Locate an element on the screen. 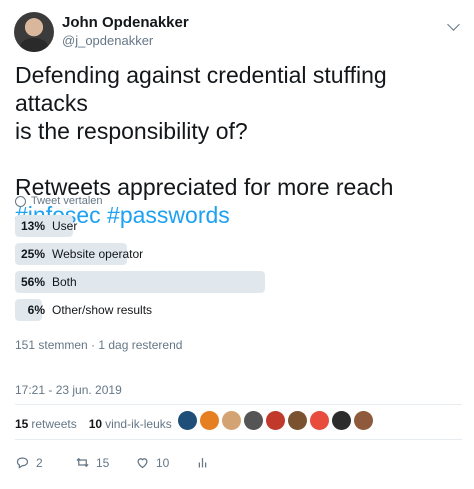 Image resolution: width=474 pixels, height=489 pixels. poll-option: 13% User is located at coordinates (240, 226).